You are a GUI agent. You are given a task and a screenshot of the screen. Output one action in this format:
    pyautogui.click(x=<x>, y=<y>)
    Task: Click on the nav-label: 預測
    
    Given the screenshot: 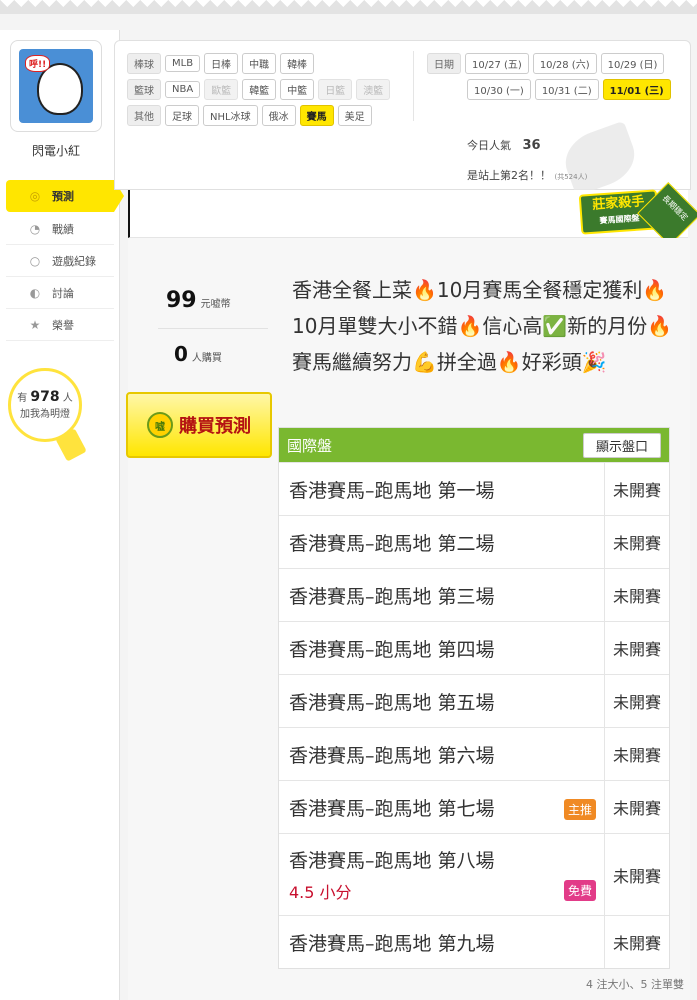 What is the action you would take?
    pyautogui.click(x=63, y=196)
    